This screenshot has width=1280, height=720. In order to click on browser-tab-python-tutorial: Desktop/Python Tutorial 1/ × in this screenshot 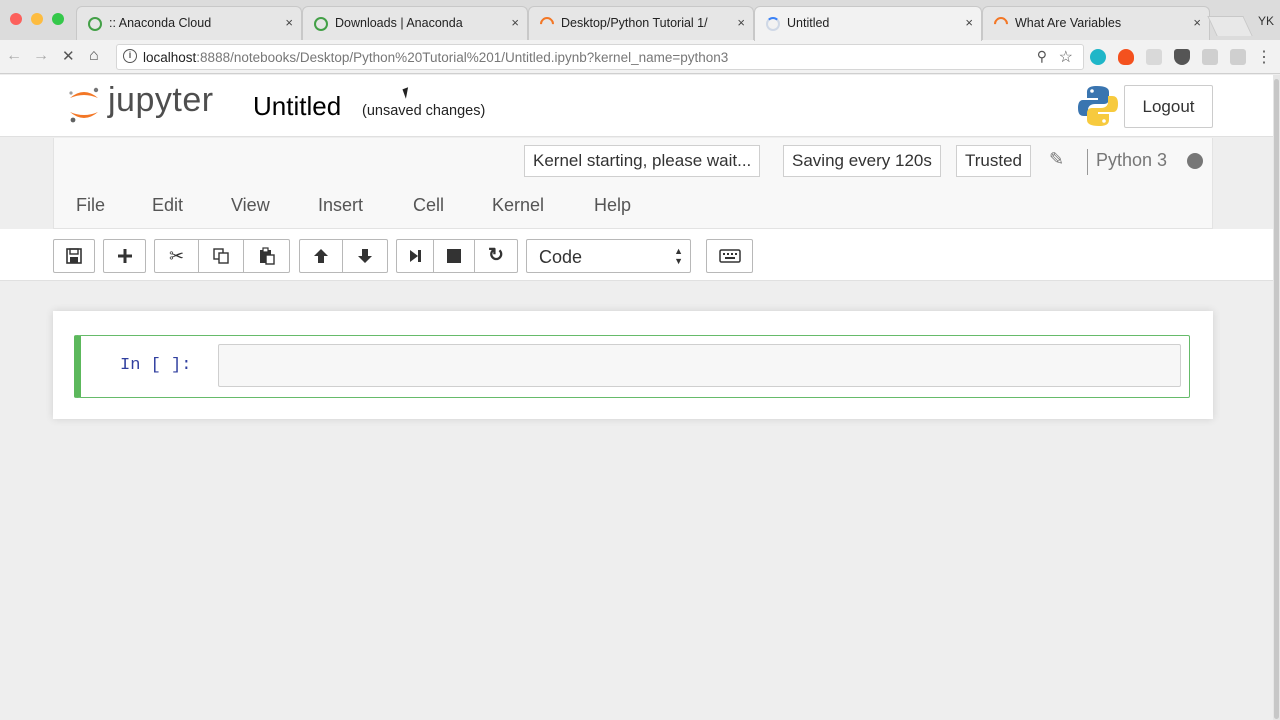, I will do `click(641, 23)`.